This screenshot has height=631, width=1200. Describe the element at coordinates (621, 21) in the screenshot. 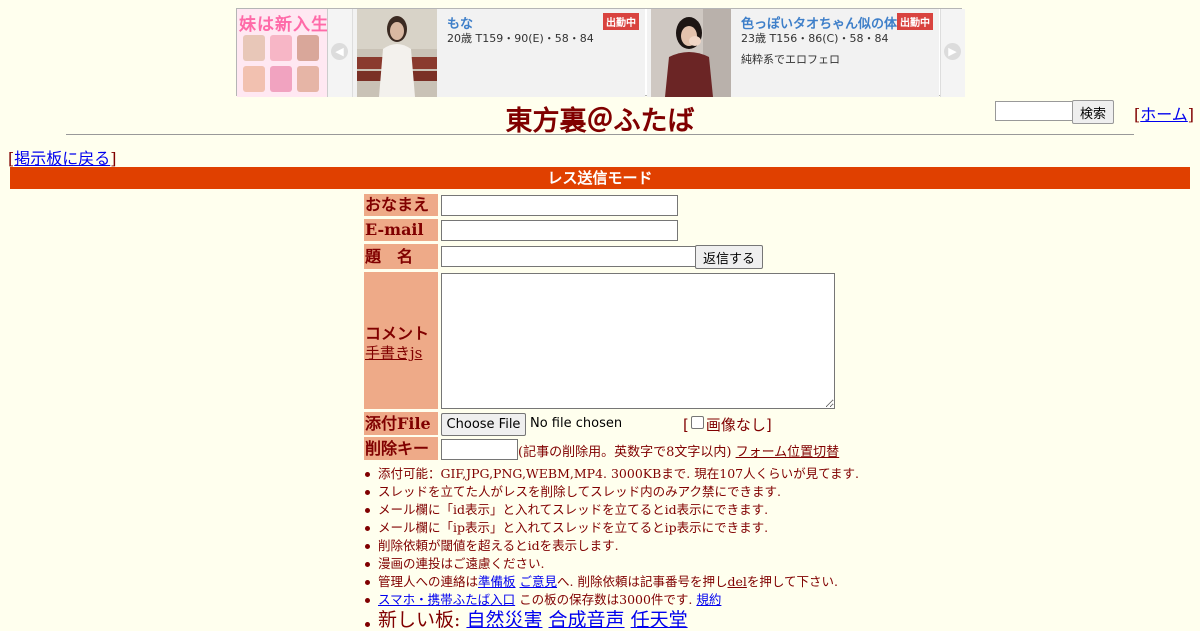

I see `ad-status-badge-1: 出勤中` at that location.